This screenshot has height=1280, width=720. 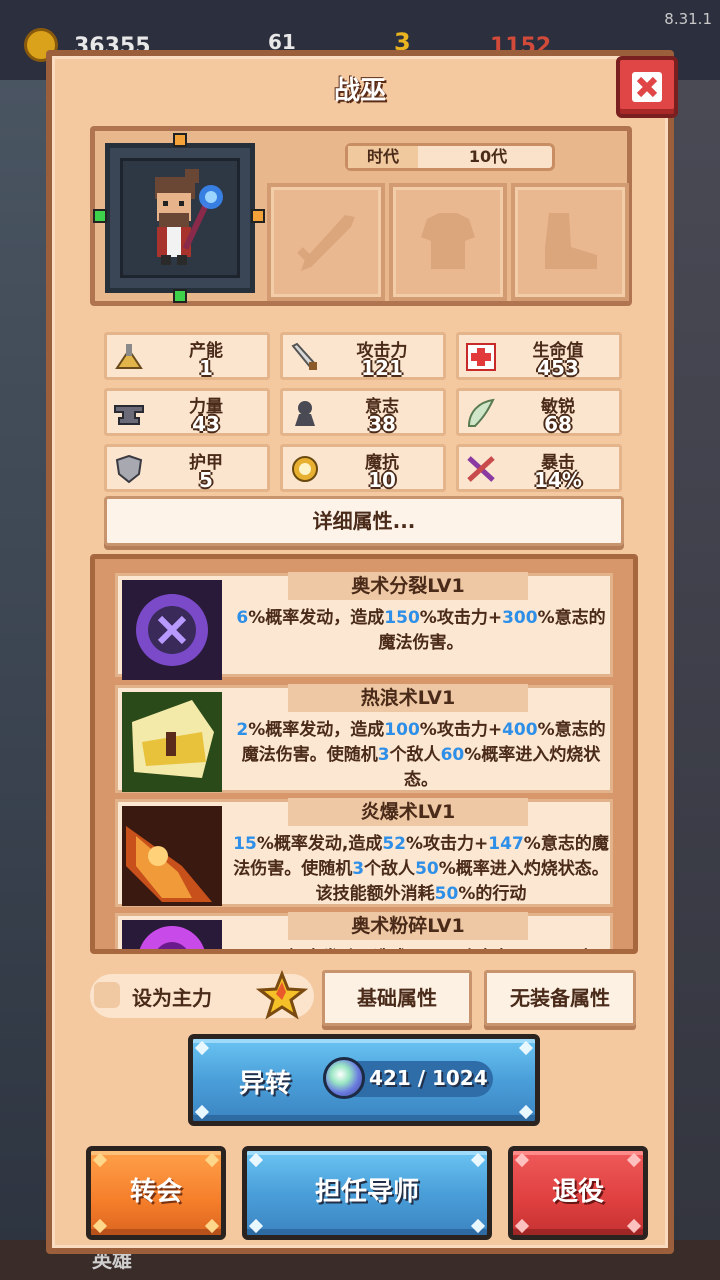 I want to click on arcane-split-icon, so click(x=172, y=630).